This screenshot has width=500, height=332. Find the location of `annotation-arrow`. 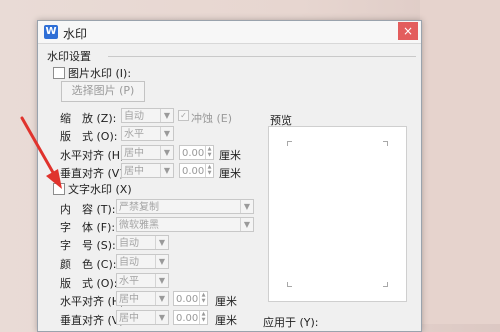

annotation-arrow is located at coordinates (41, 152).